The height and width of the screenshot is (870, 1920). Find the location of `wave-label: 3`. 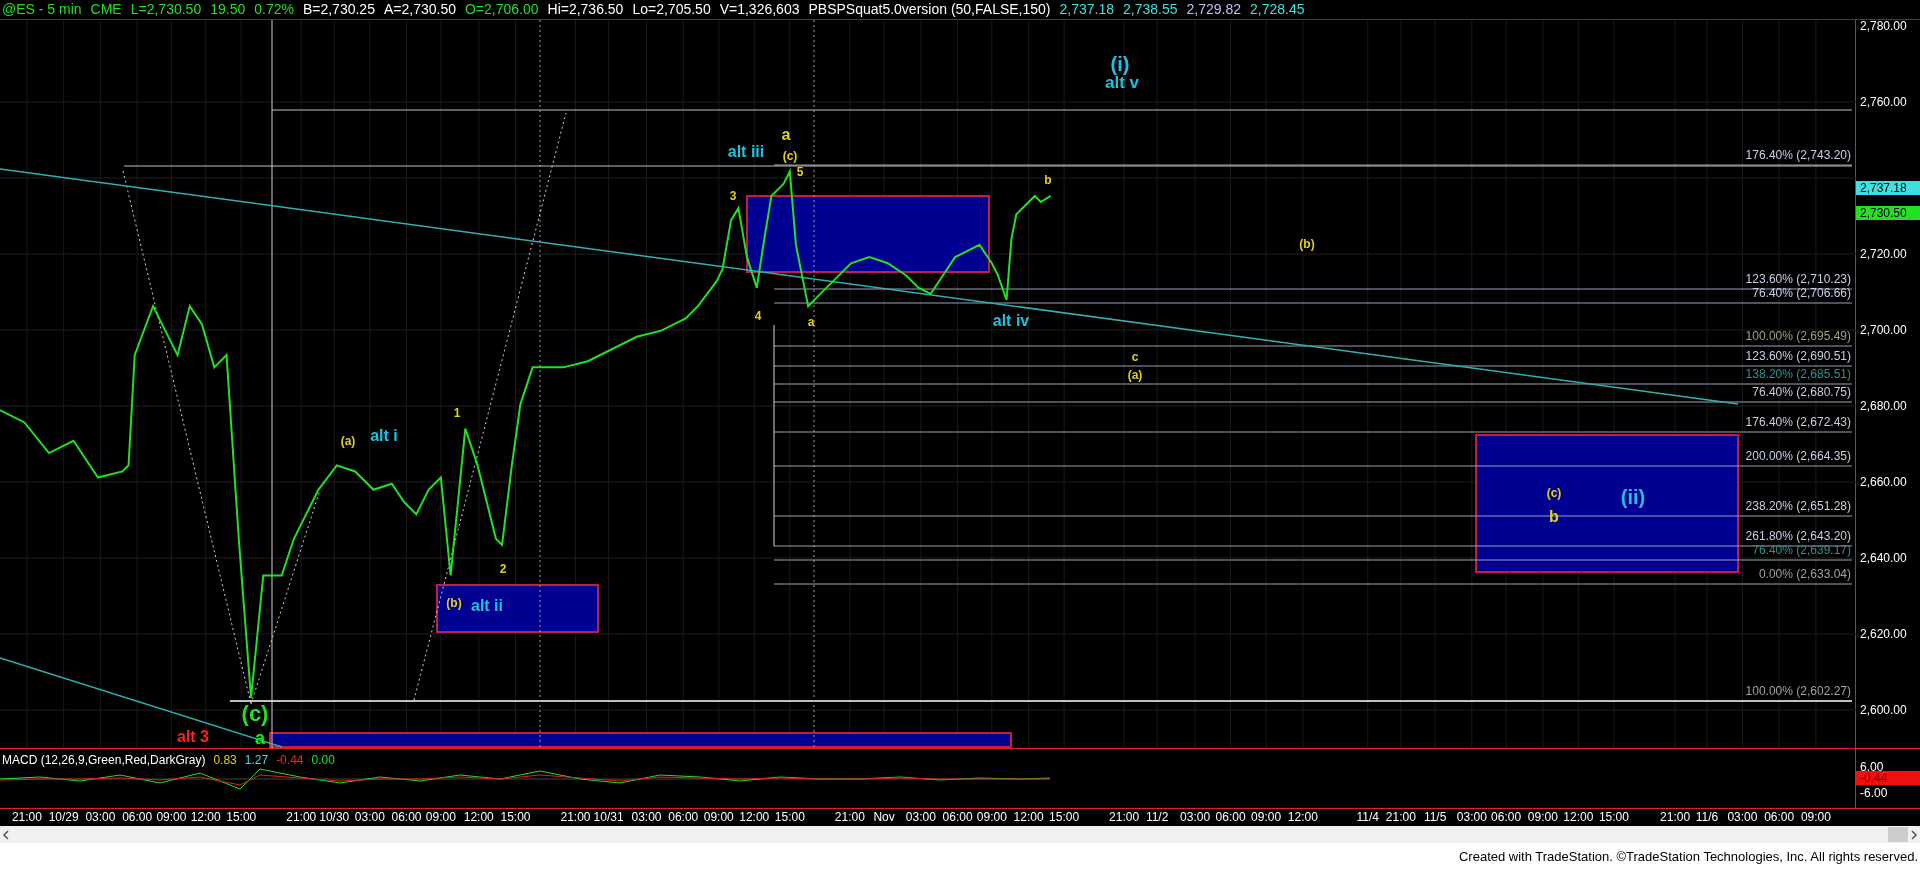

wave-label: 3 is located at coordinates (733, 196).